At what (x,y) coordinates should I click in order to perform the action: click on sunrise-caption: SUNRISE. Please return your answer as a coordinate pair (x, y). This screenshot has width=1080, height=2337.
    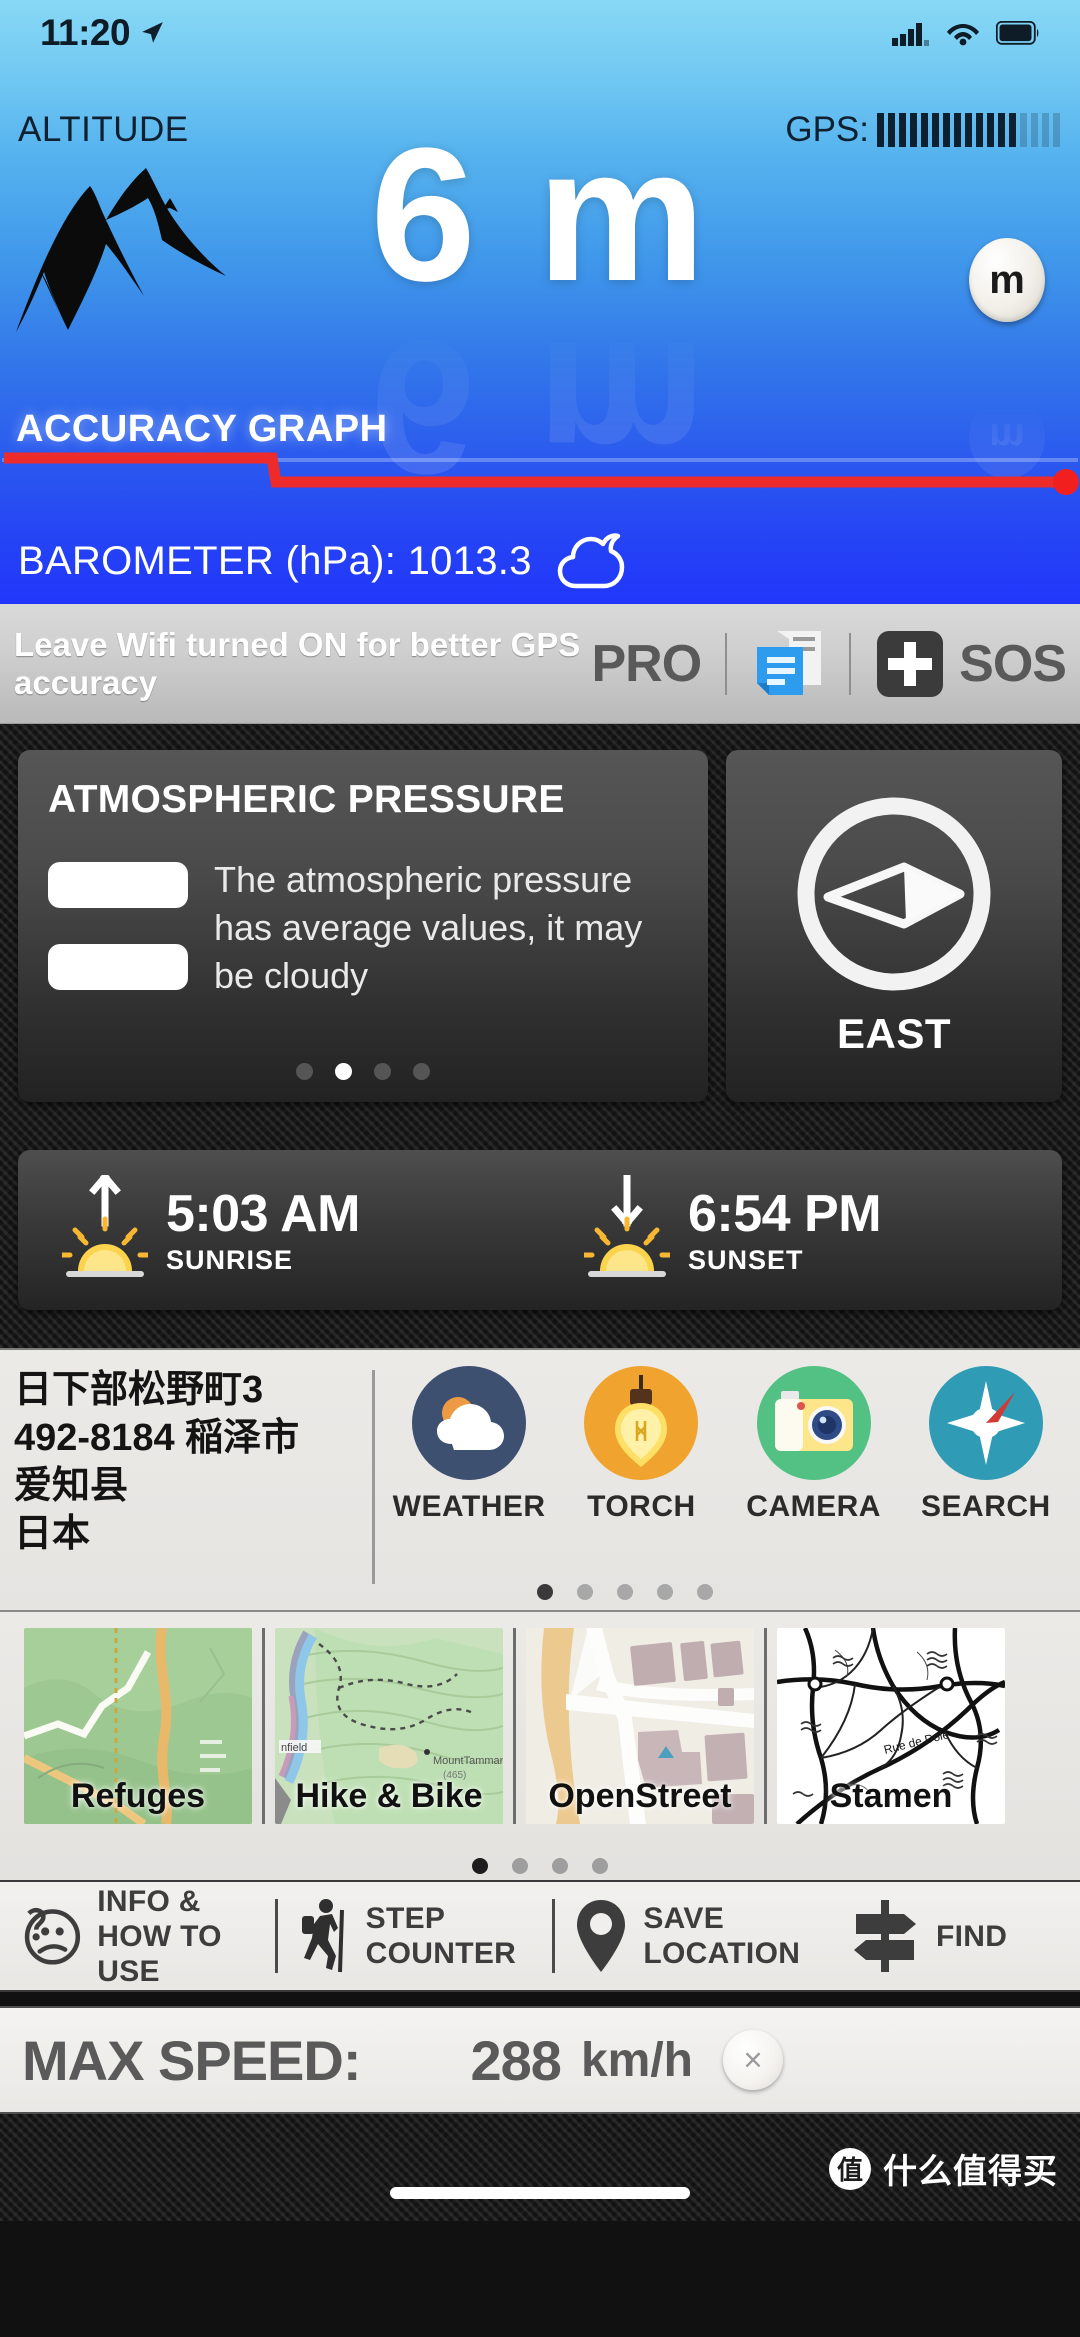
    Looking at the image, I should click on (230, 1259).